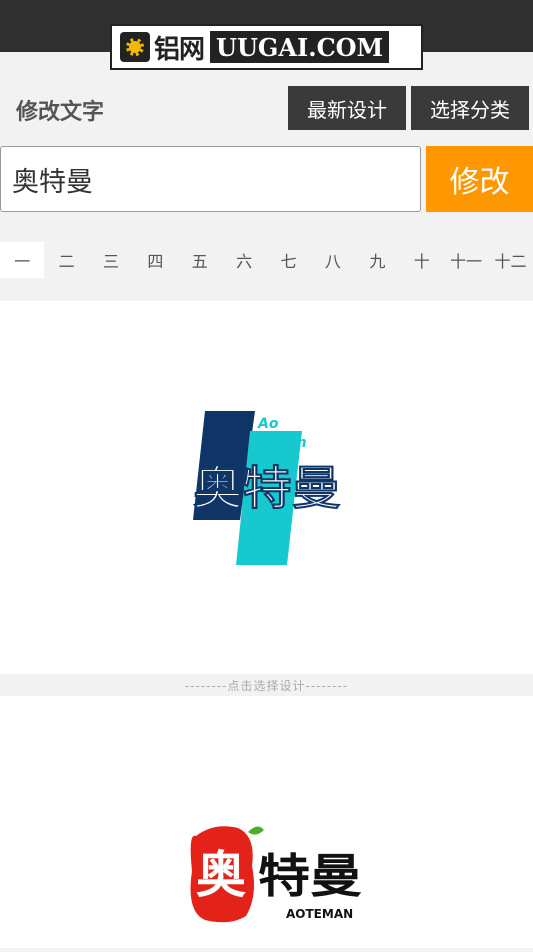 The image size is (533, 952). I want to click on tab-7: 七, so click(288, 260).